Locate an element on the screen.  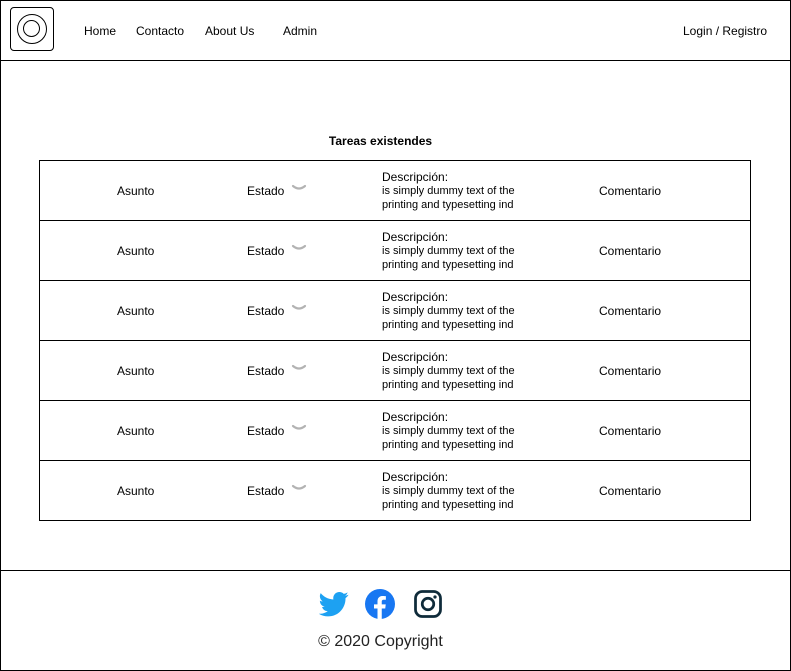
nav-home-link: Home is located at coordinates (100, 31).